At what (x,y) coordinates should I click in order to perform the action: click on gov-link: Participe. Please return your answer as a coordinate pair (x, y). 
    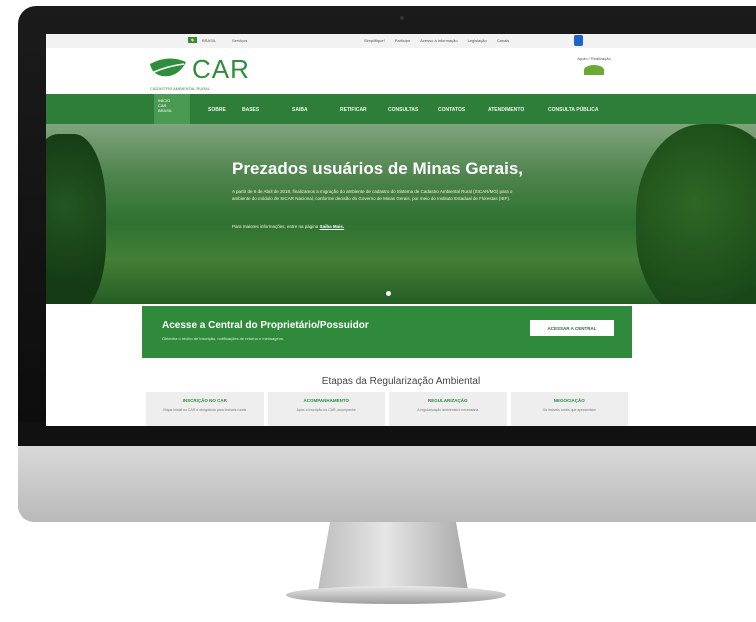
    Looking at the image, I should click on (403, 40).